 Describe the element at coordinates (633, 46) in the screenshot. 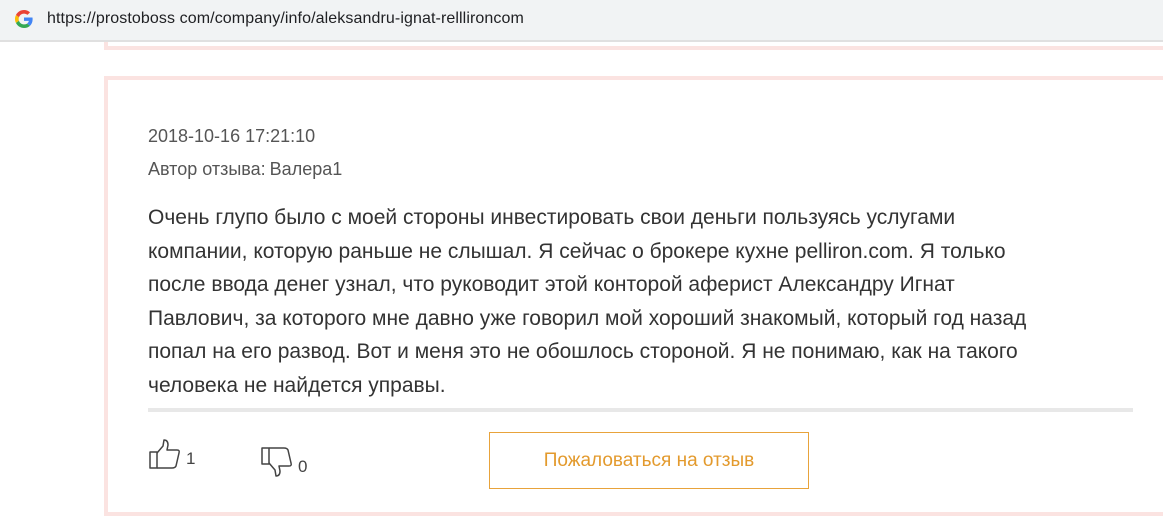

I see `previous-review-card-edge` at that location.